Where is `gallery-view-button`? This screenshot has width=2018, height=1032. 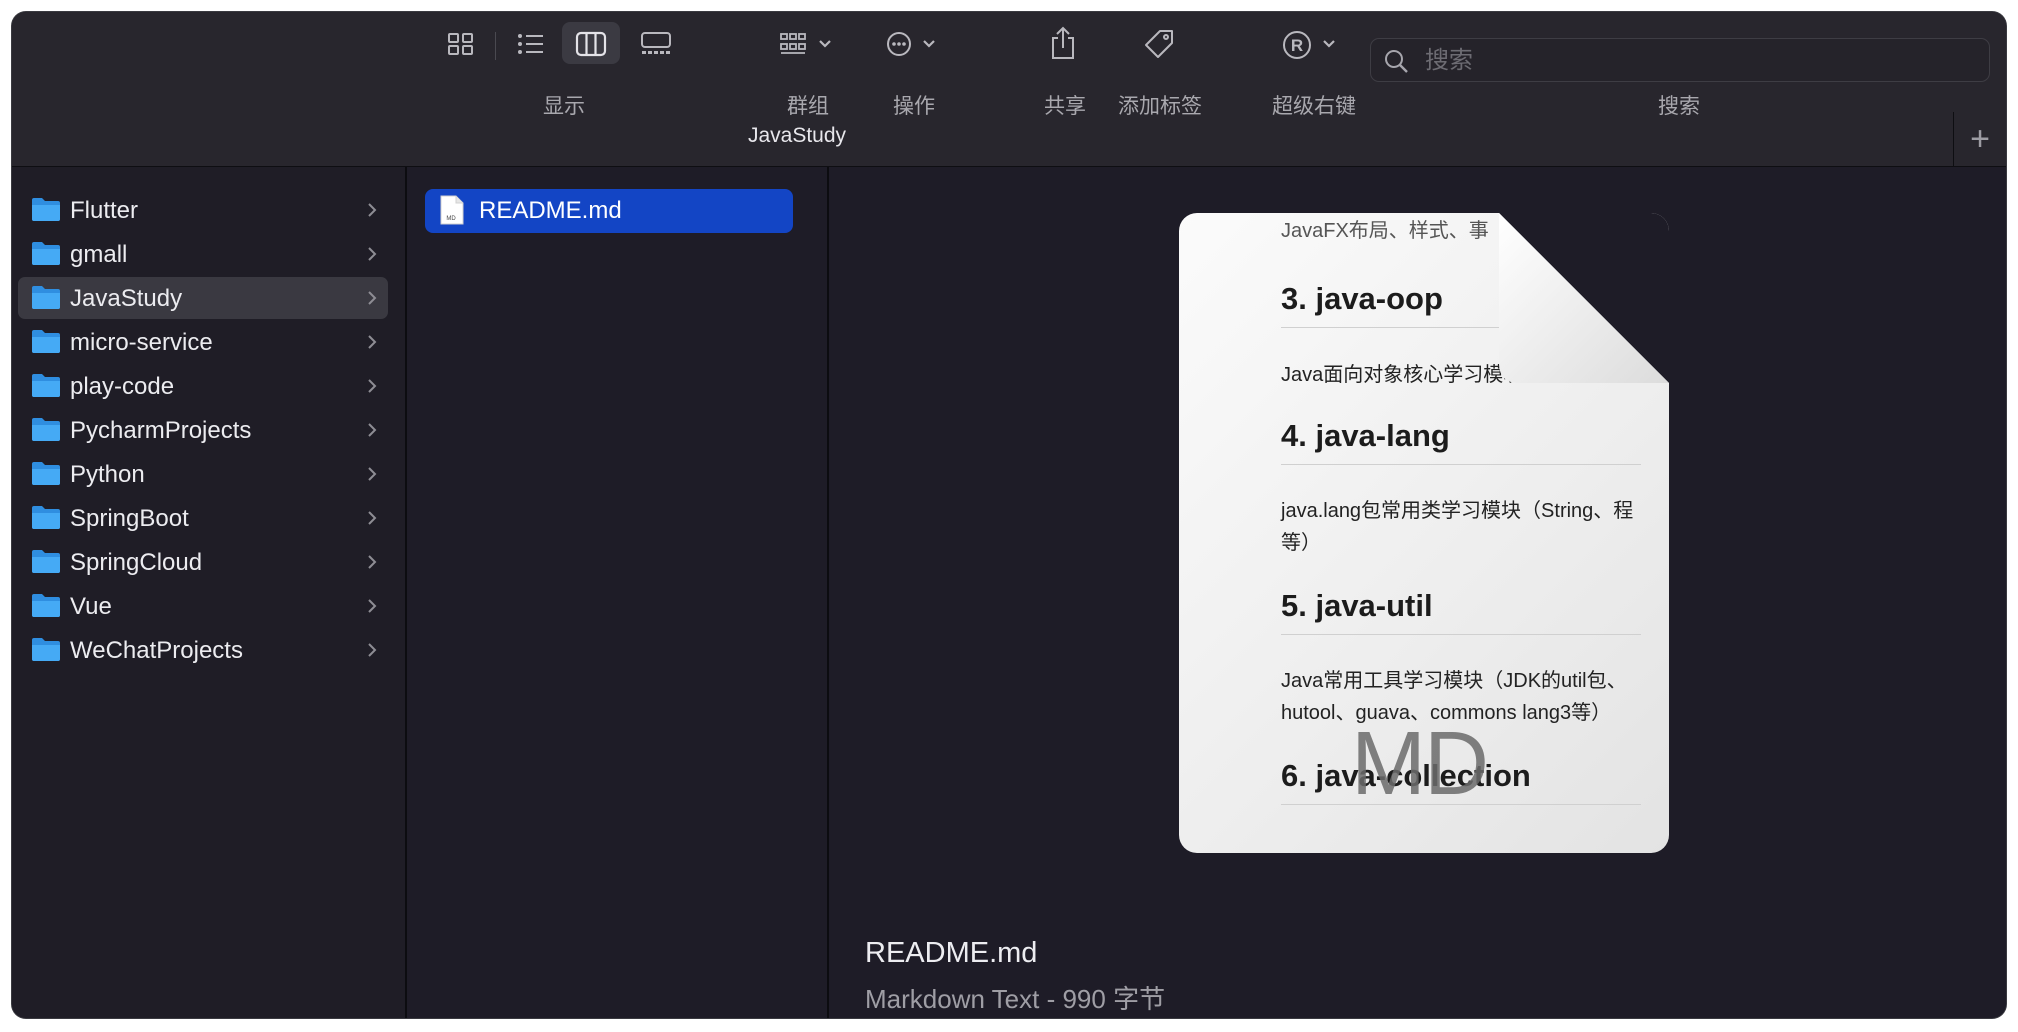
gallery-view-button is located at coordinates (656, 43).